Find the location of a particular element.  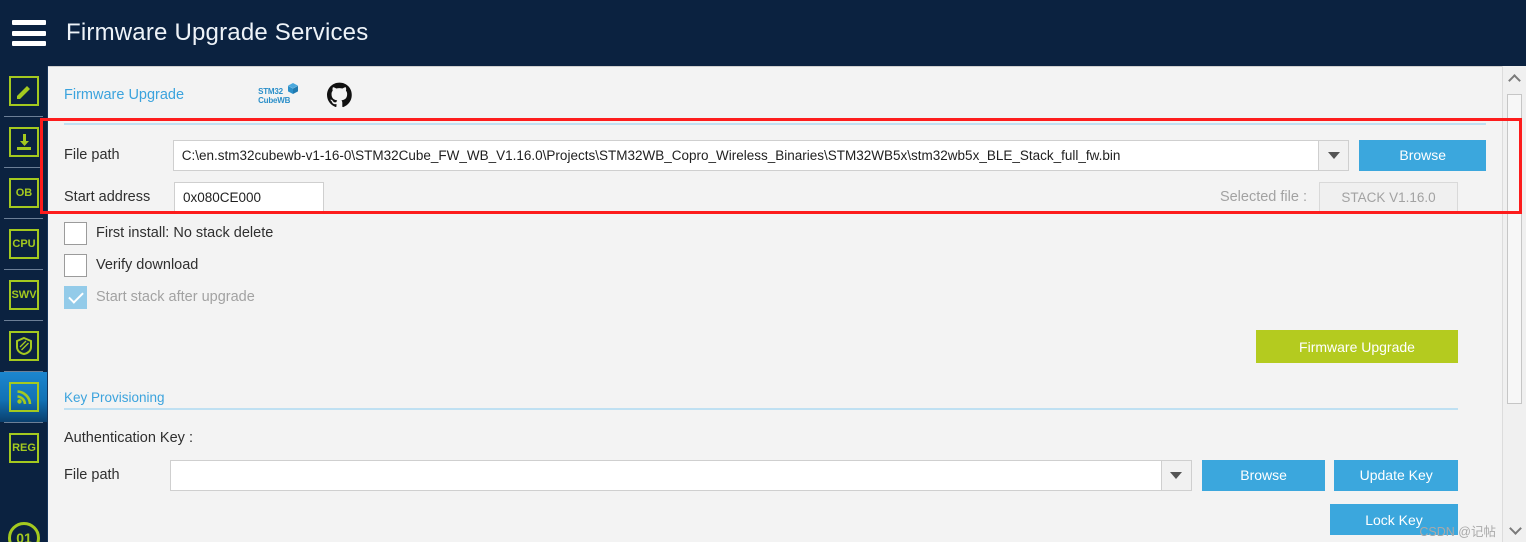

vertical-scrollbar is located at coordinates (1514, 304).